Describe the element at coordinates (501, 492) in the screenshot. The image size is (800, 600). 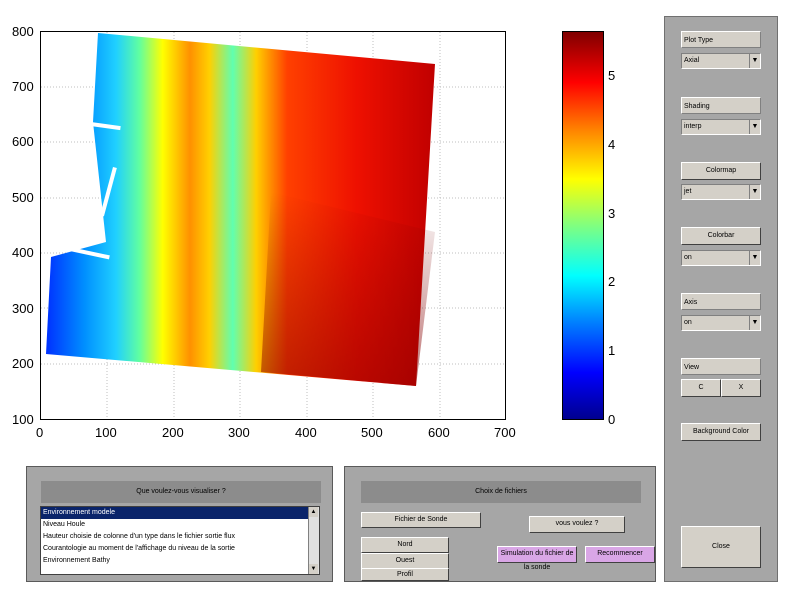
I see `file-choice-title: Choix de fichiers` at that location.